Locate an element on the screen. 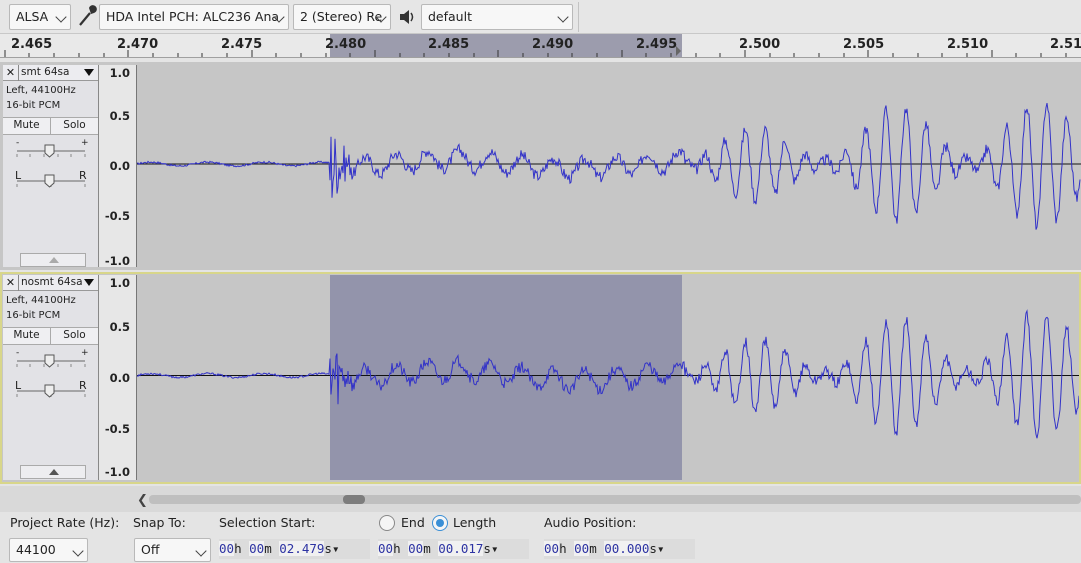 The width and height of the screenshot is (1081, 563). ruler-label: 2.475 is located at coordinates (242, 44).